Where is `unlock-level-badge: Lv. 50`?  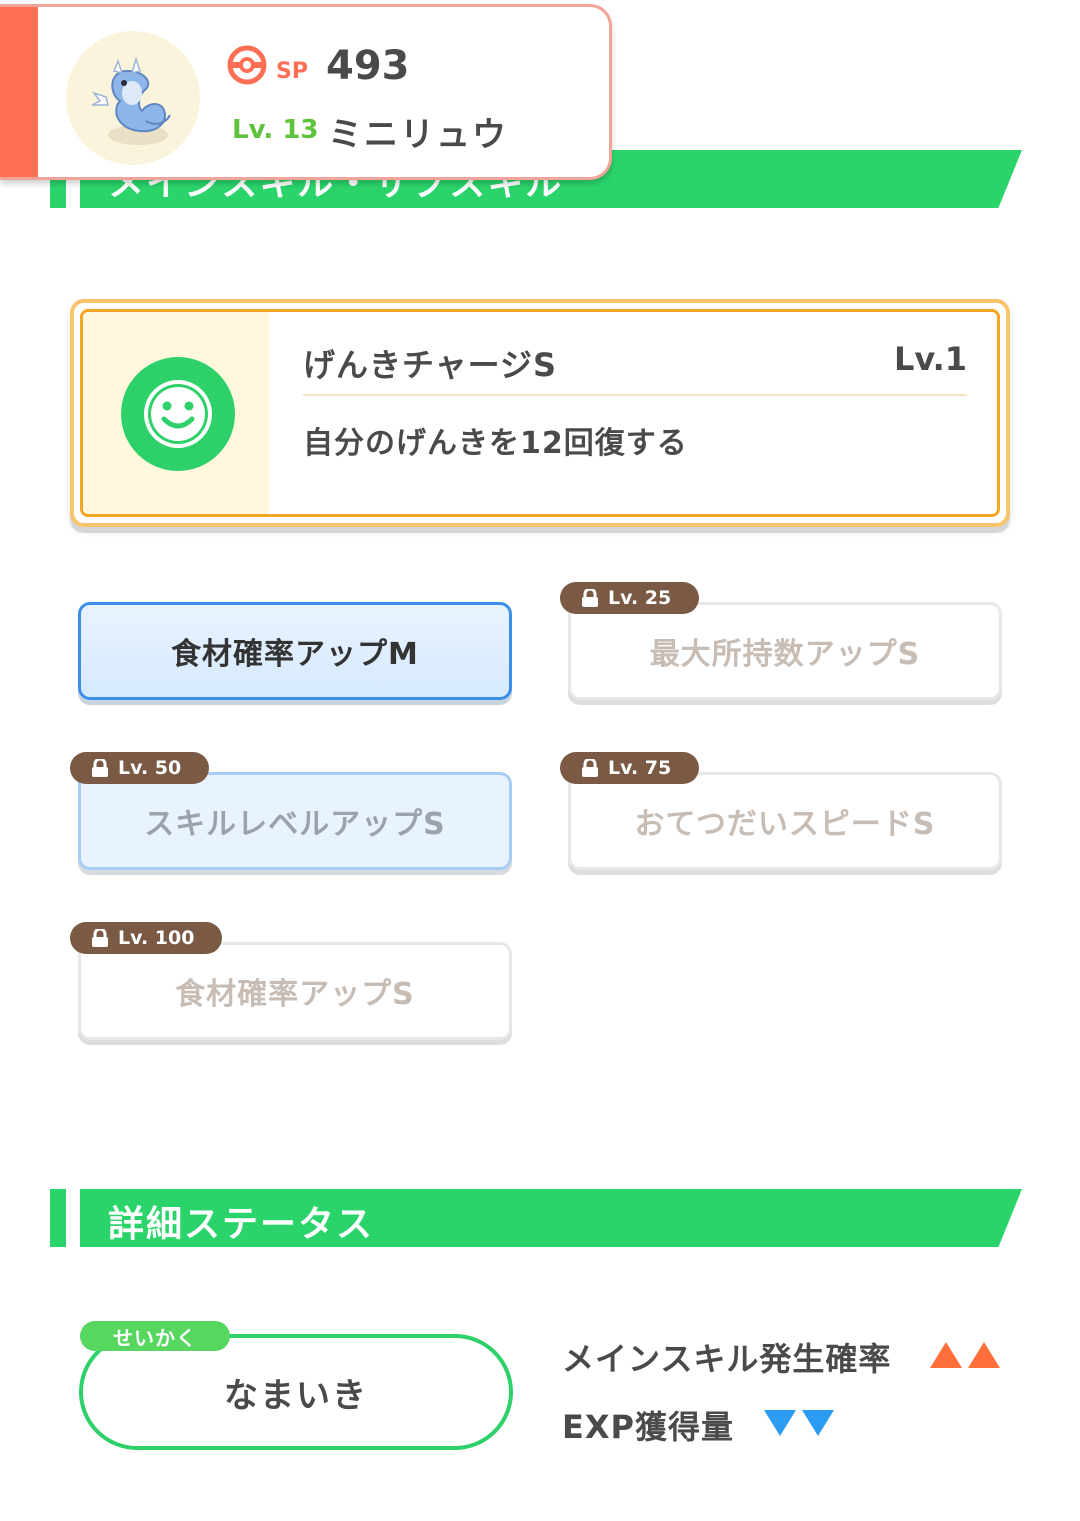
unlock-level-badge: Lv. 50 is located at coordinates (140, 768).